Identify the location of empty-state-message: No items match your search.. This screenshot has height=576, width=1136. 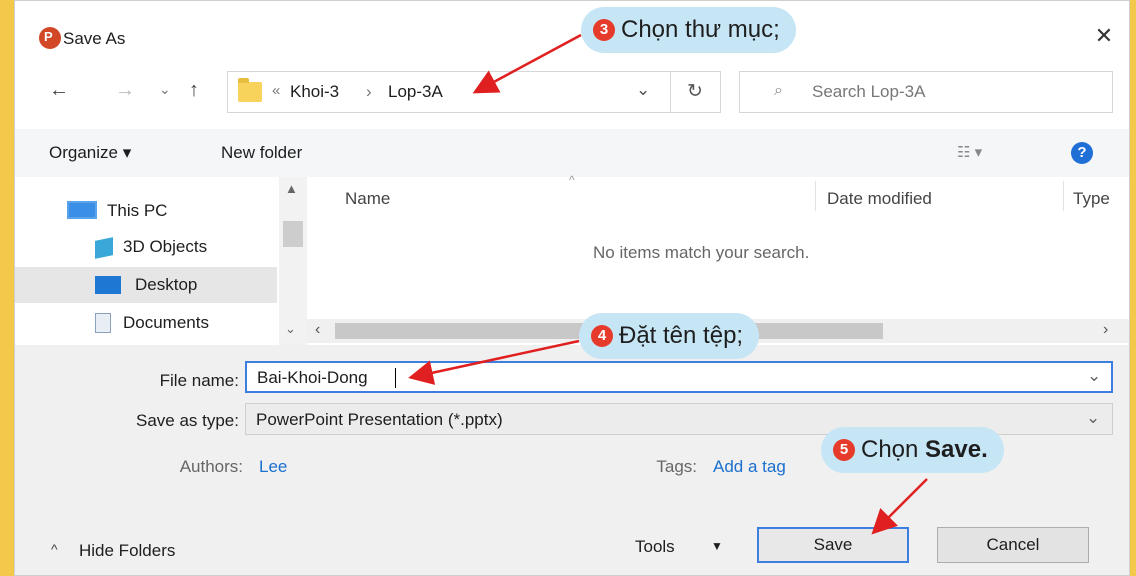
(701, 252).